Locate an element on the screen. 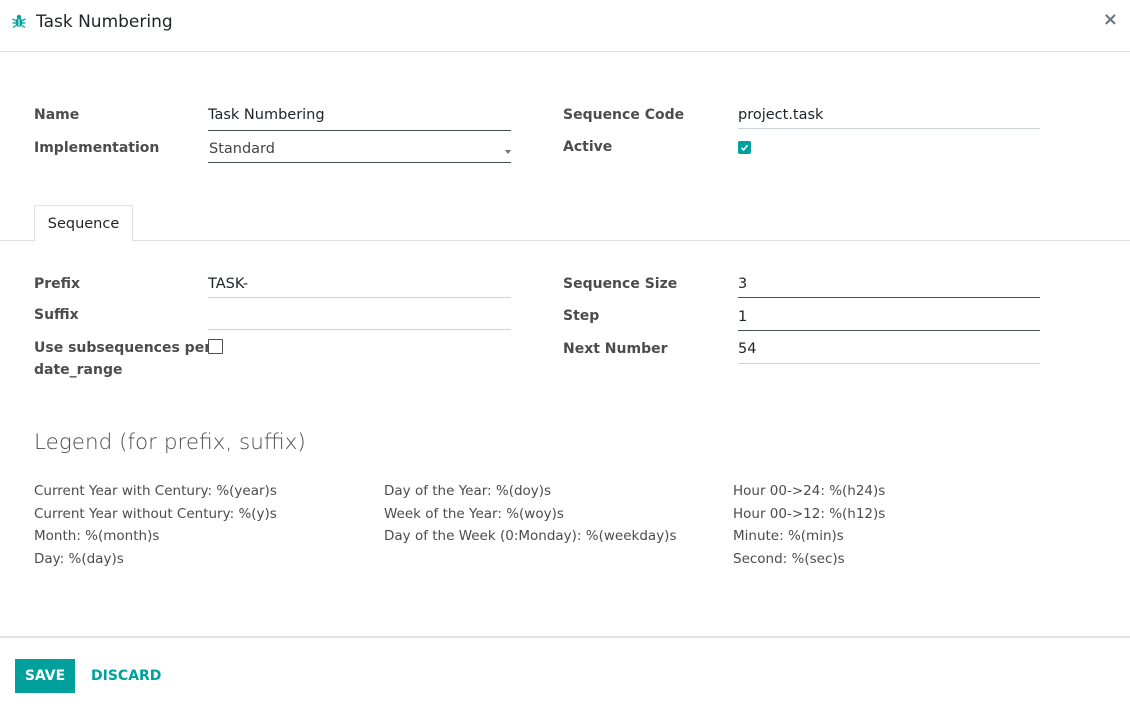  legend-item: Current Year without Century: %(y)s is located at coordinates (155, 513).